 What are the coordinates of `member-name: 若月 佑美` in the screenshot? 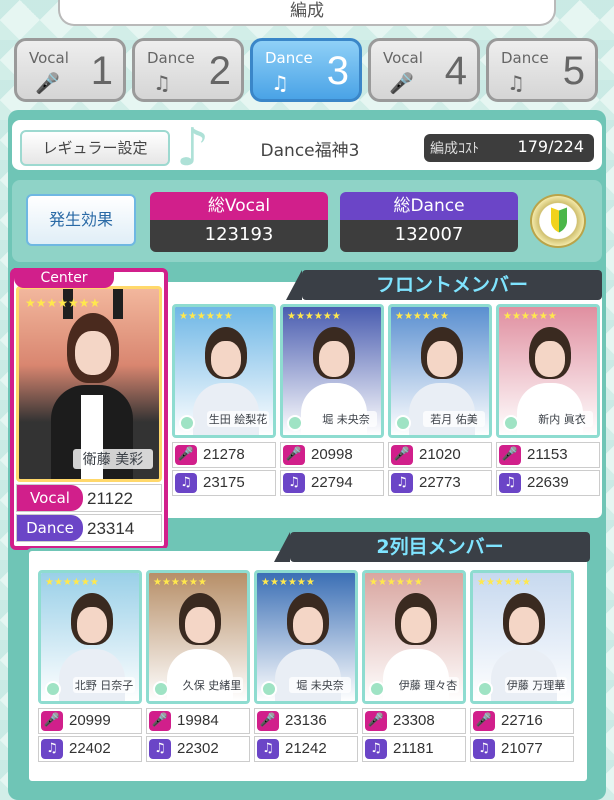 It's located at (454, 419).